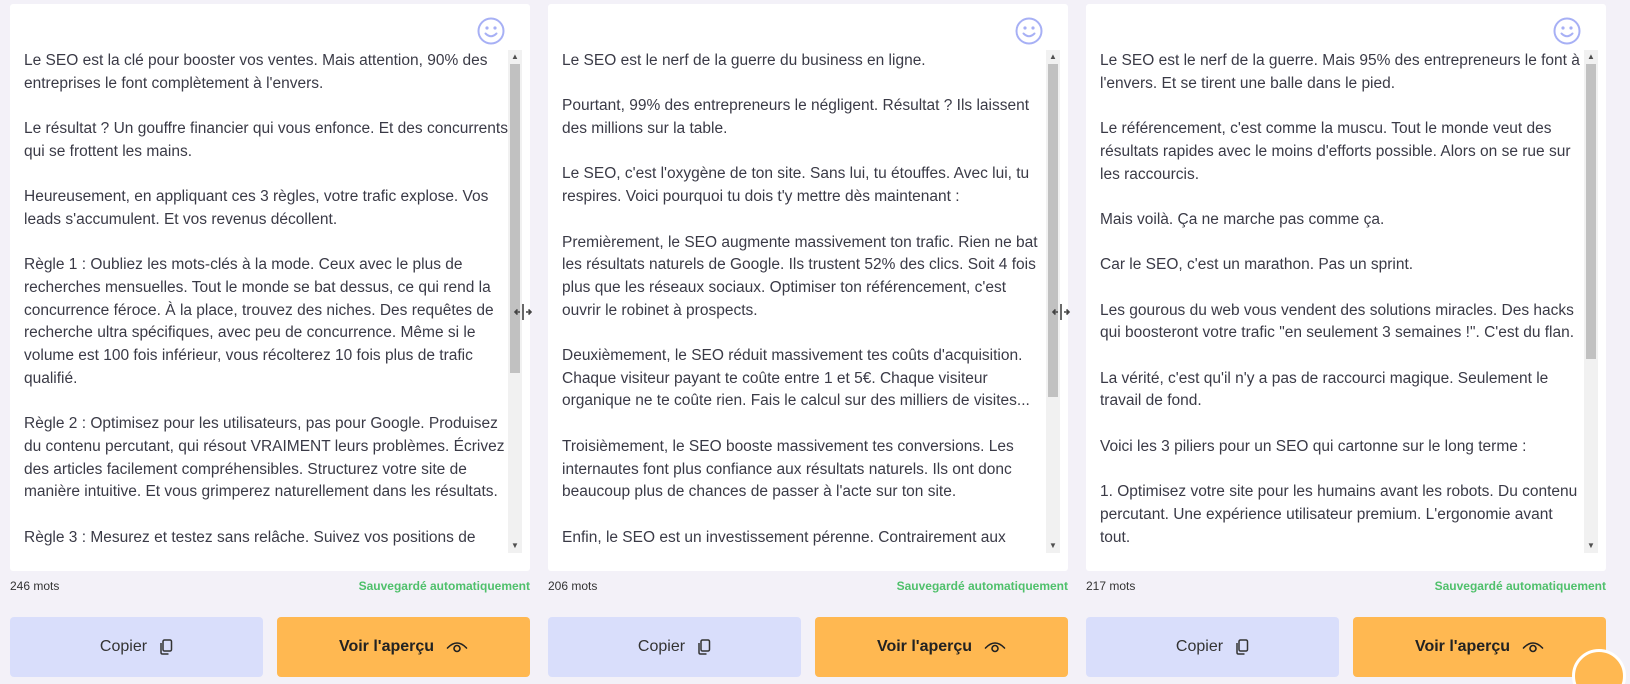 The height and width of the screenshot is (684, 1630). I want to click on vertical-scrollbar: ▲ ▼, so click(1591, 301).